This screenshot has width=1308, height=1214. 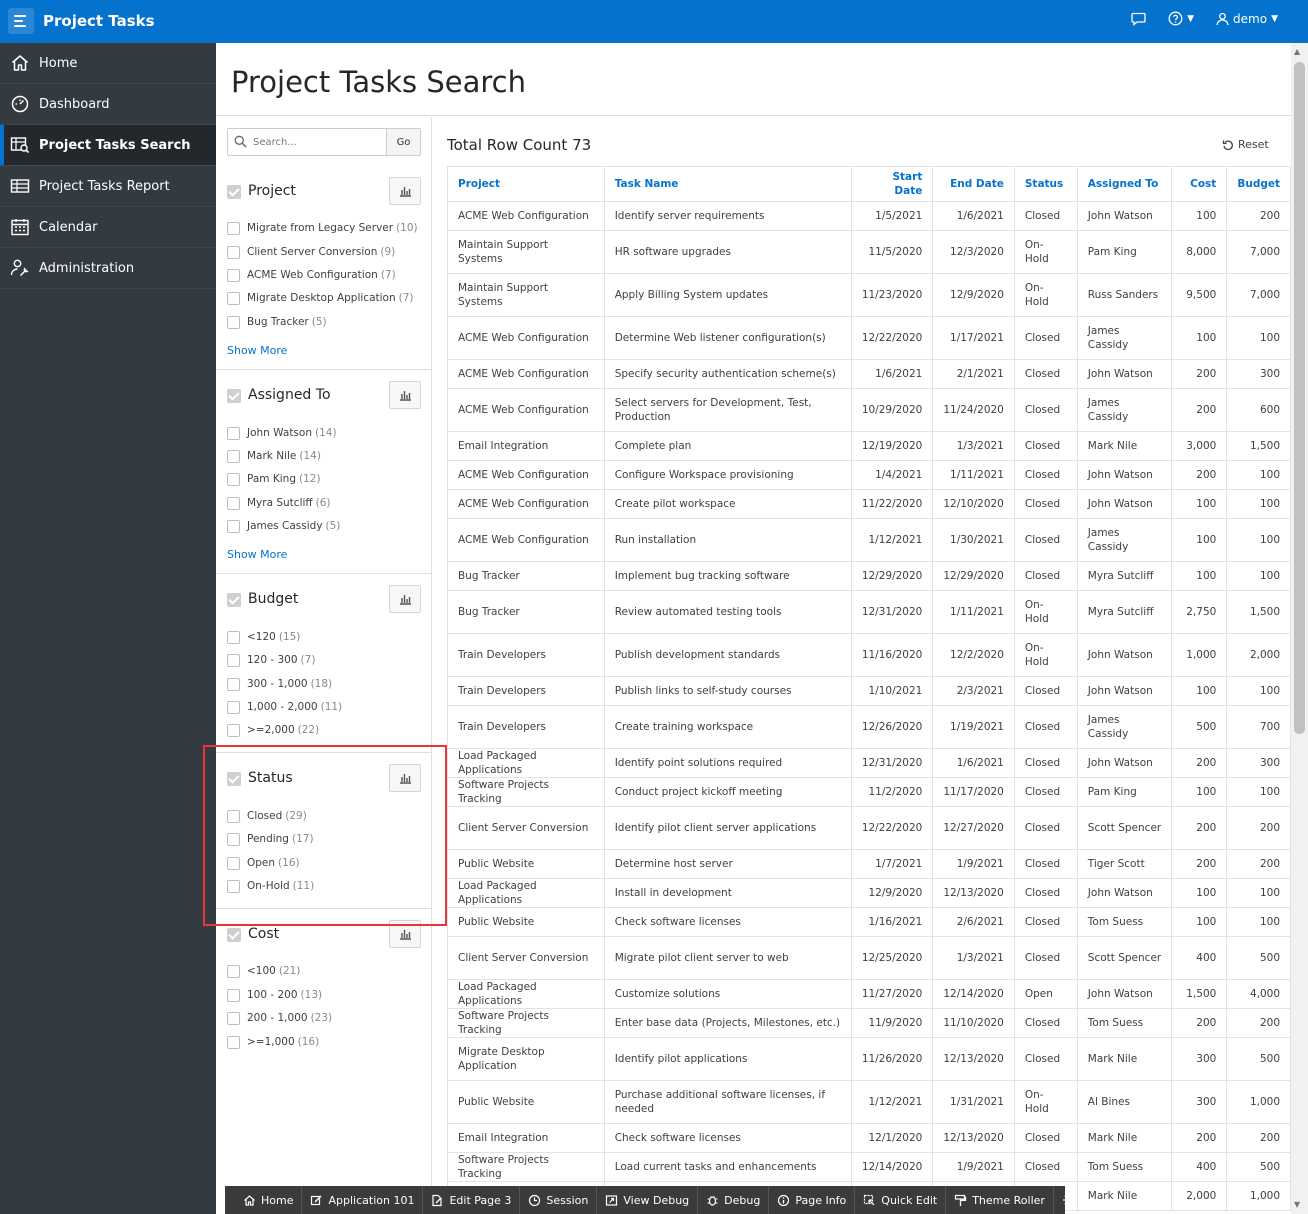 What do you see at coordinates (263, 971) in the screenshot?
I see `facet-option: <100 (21)` at bounding box center [263, 971].